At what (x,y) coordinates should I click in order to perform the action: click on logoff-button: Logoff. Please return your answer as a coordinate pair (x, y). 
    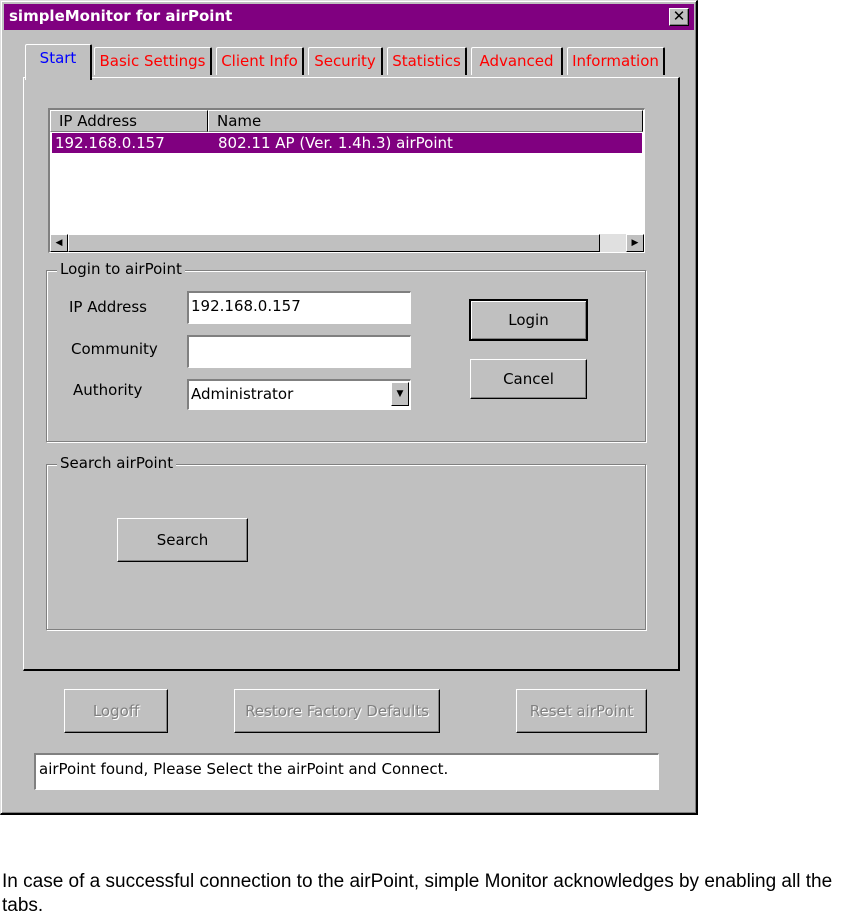
    Looking at the image, I should click on (116, 711).